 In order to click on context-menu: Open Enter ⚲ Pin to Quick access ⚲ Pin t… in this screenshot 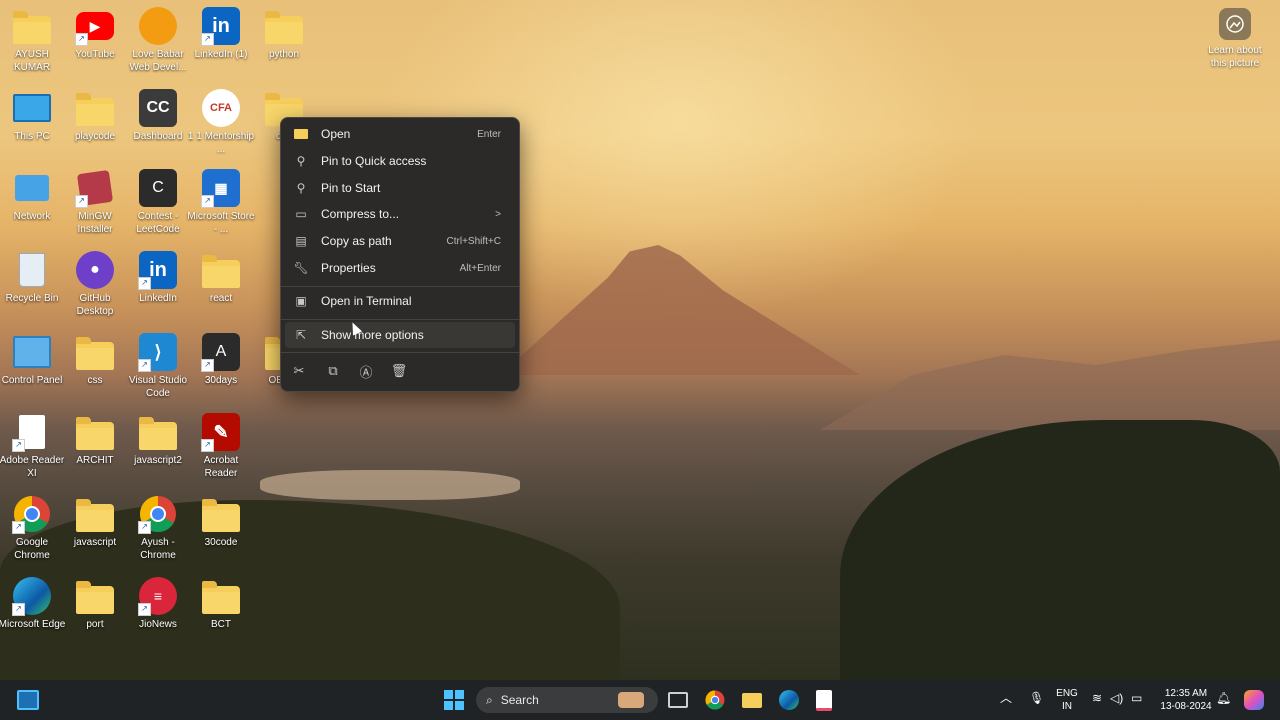, I will do `click(400, 254)`.